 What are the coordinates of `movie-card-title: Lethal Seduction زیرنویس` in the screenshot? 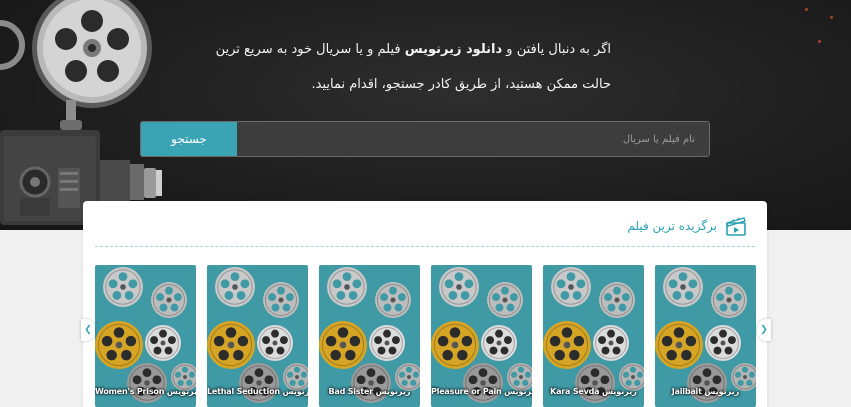 It's located at (257, 391).